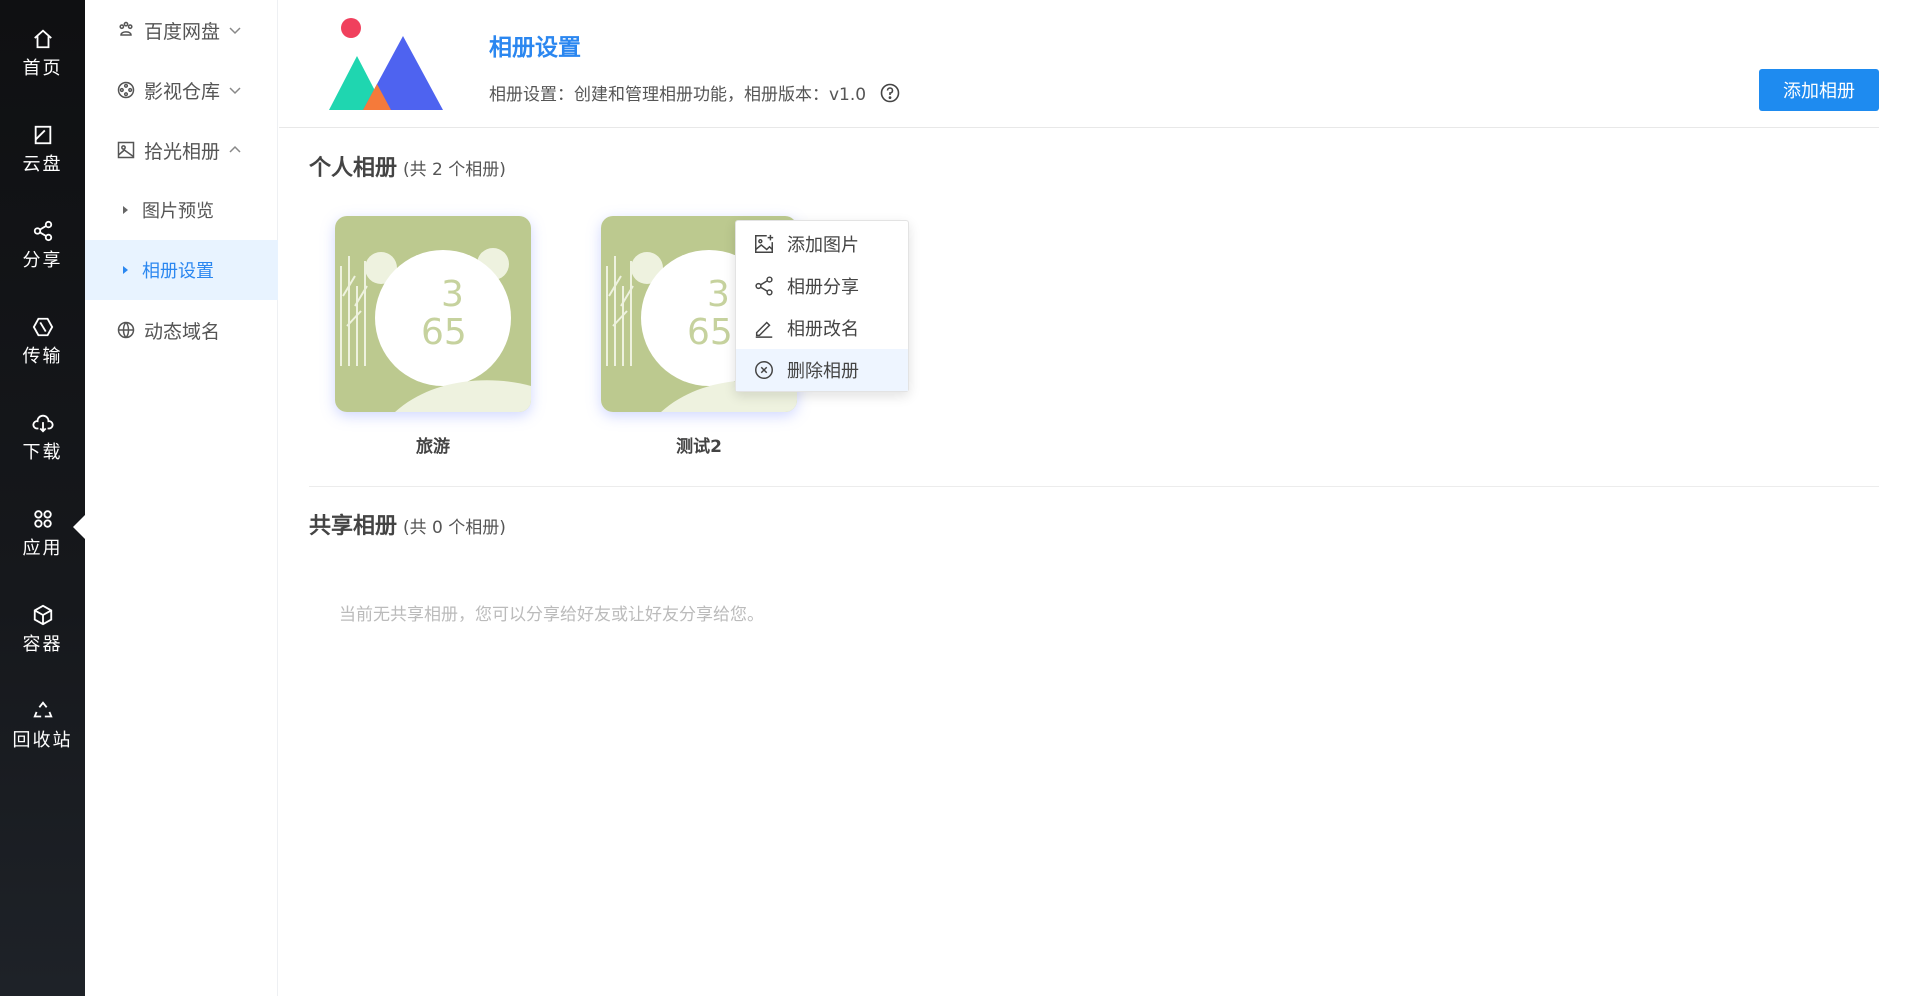 This screenshot has height=996, width=1908. What do you see at coordinates (678, 95) in the screenshot?
I see `page-description: 相册设置：创建和管理相册功能，相册版本：v1.0` at bounding box center [678, 95].